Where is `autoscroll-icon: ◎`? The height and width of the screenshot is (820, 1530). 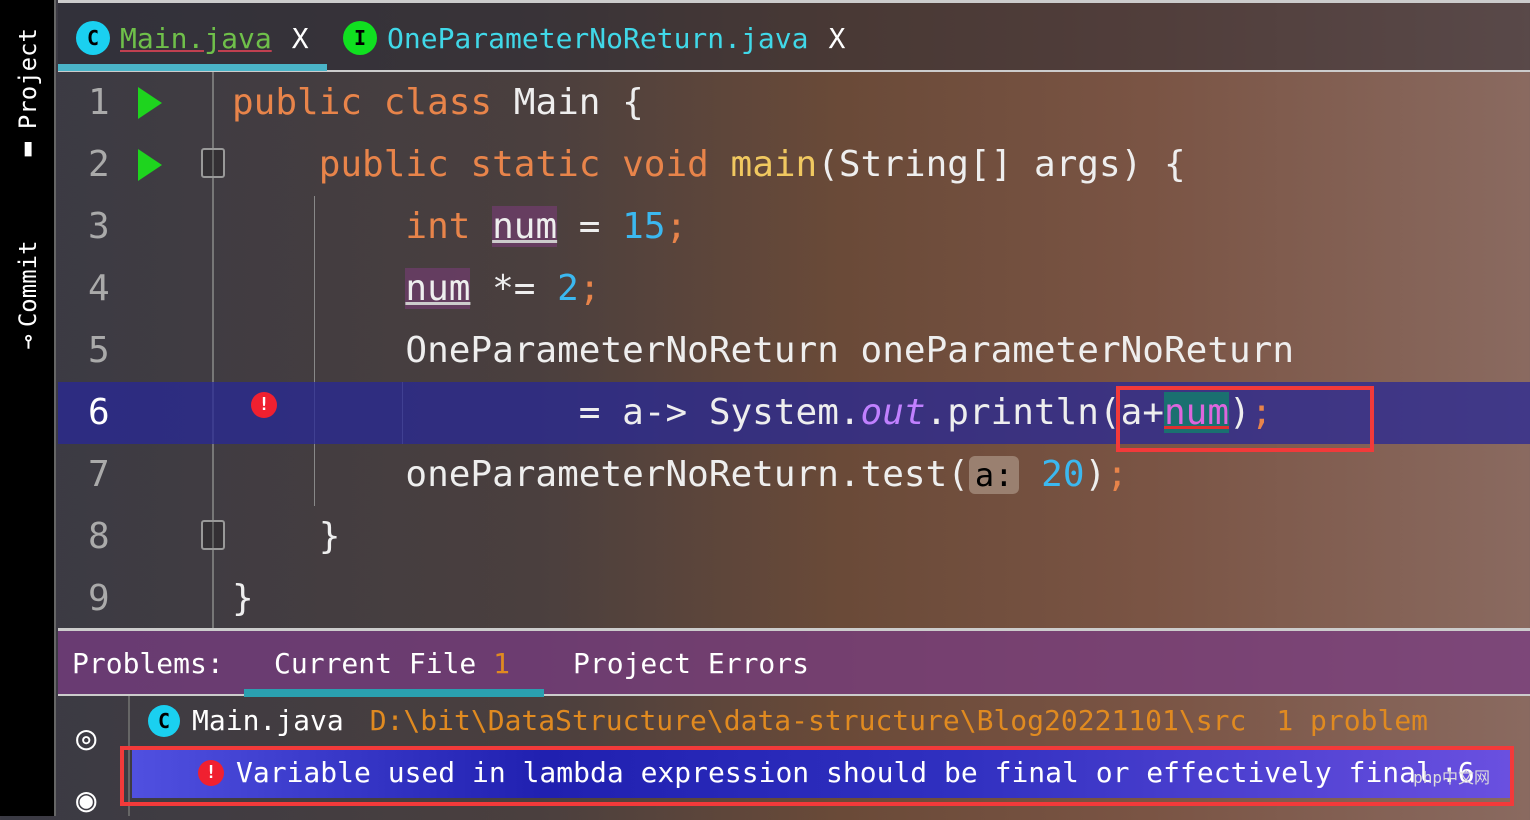 autoscroll-icon: ◎ is located at coordinates (86, 738).